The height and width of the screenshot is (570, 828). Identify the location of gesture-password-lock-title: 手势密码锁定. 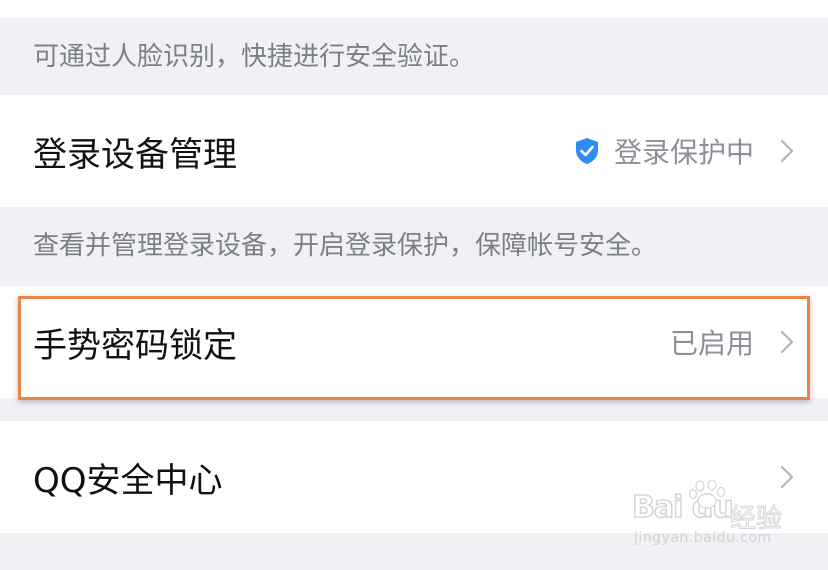
(135, 345).